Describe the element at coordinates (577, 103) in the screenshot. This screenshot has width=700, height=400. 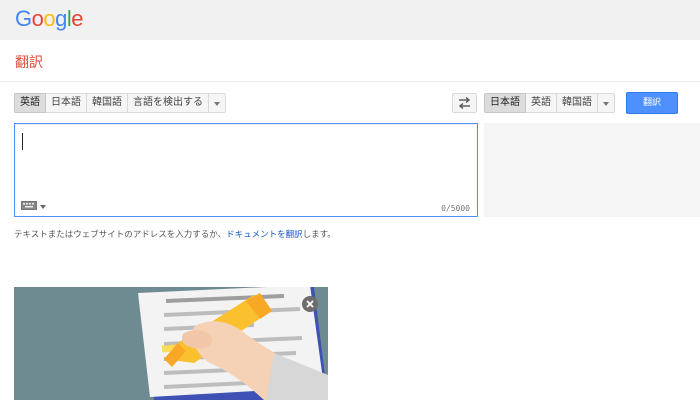
I see `target-lang-korean: 韓国語` at that location.